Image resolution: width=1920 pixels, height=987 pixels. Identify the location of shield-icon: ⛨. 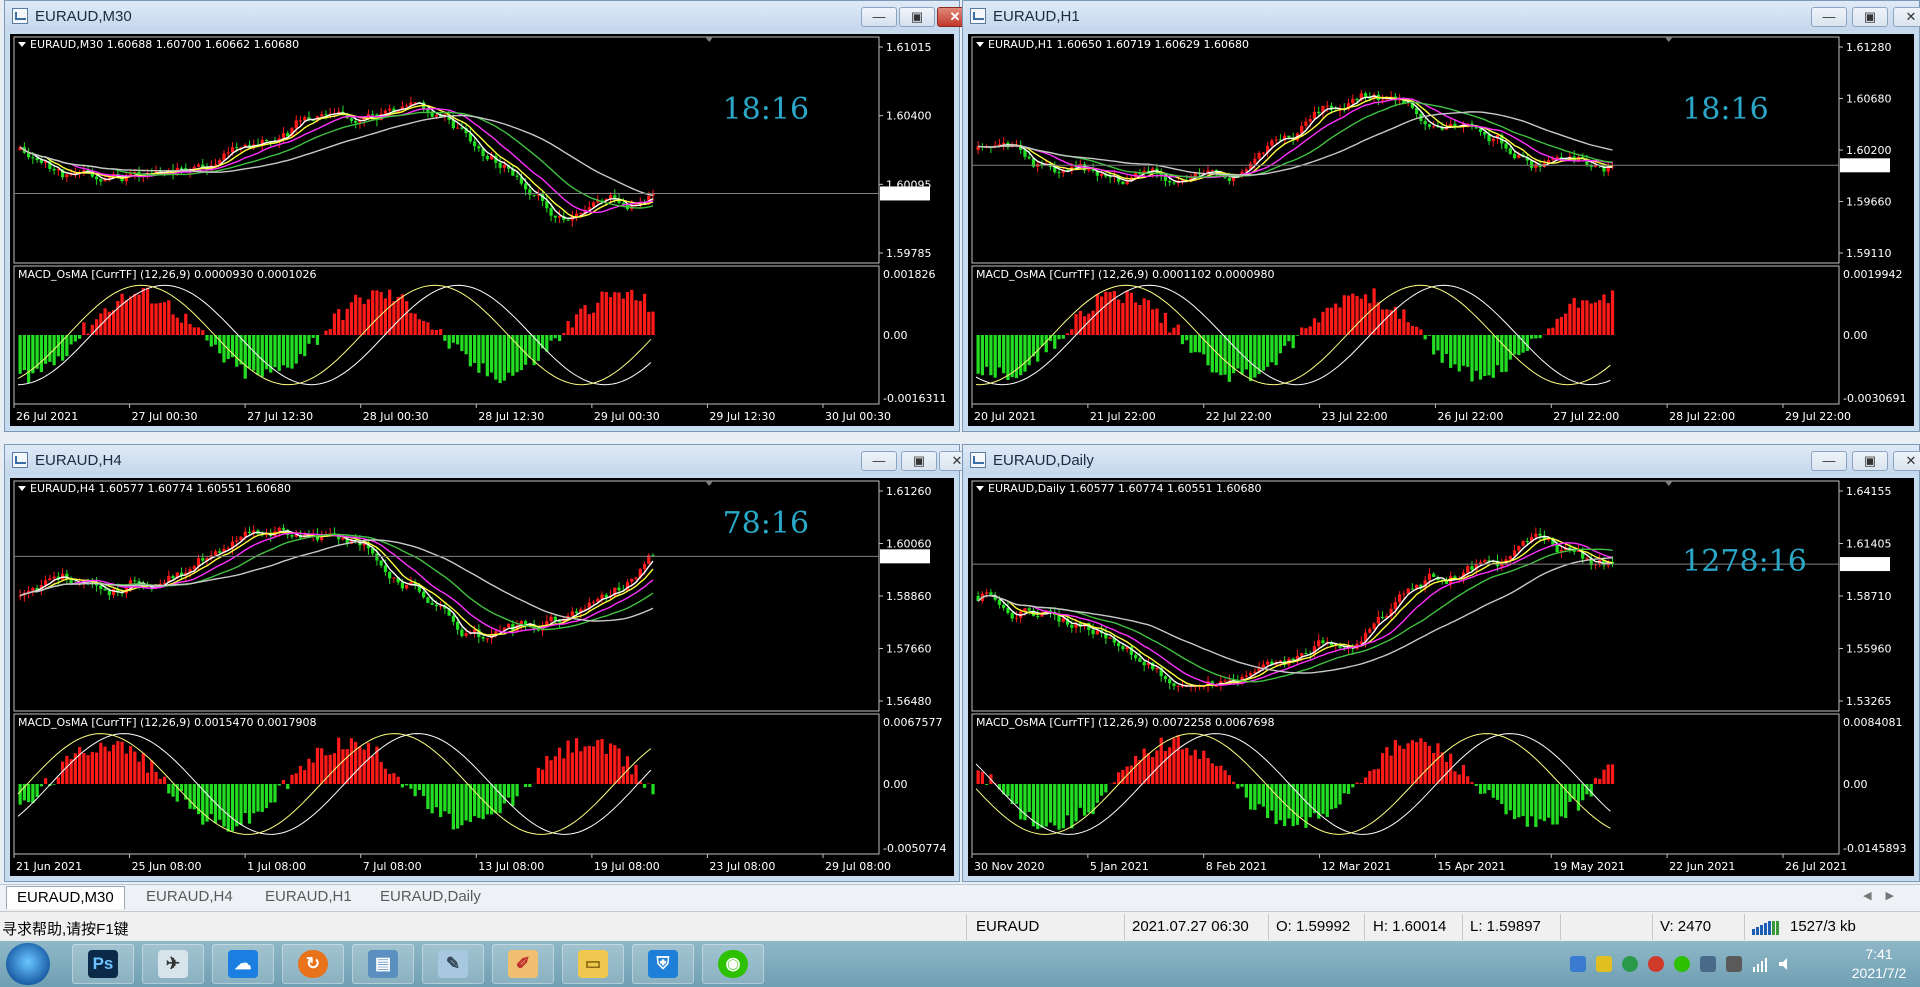
(663, 964).